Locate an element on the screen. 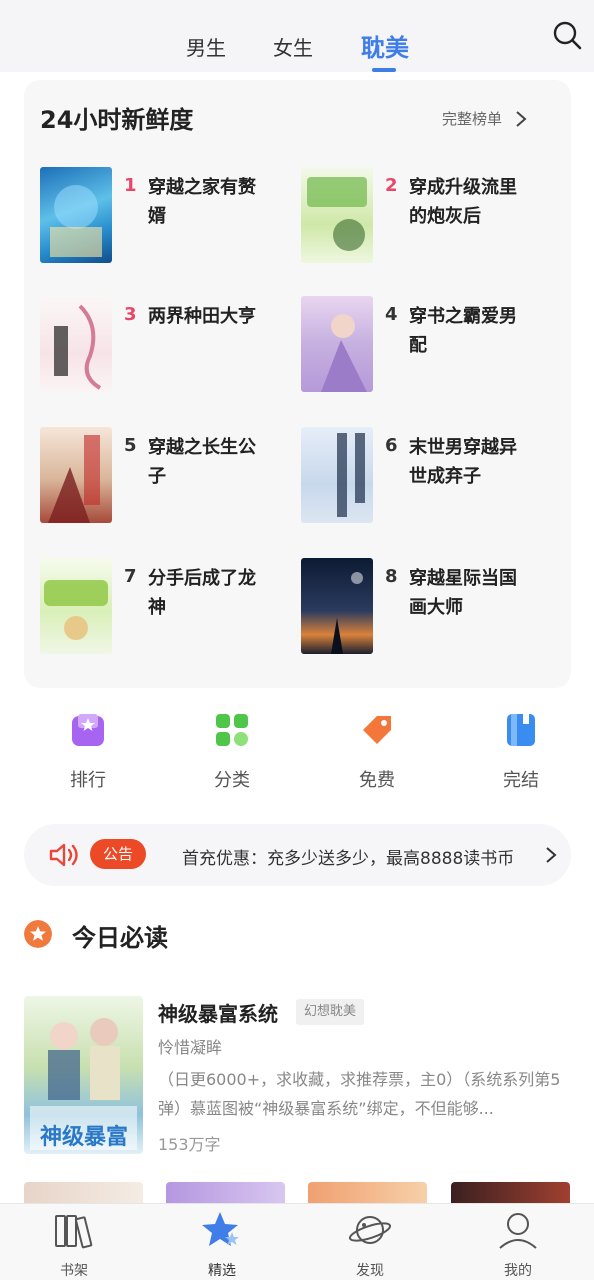  tab-danmei: 耽美 is located at coordinates (385, 45).